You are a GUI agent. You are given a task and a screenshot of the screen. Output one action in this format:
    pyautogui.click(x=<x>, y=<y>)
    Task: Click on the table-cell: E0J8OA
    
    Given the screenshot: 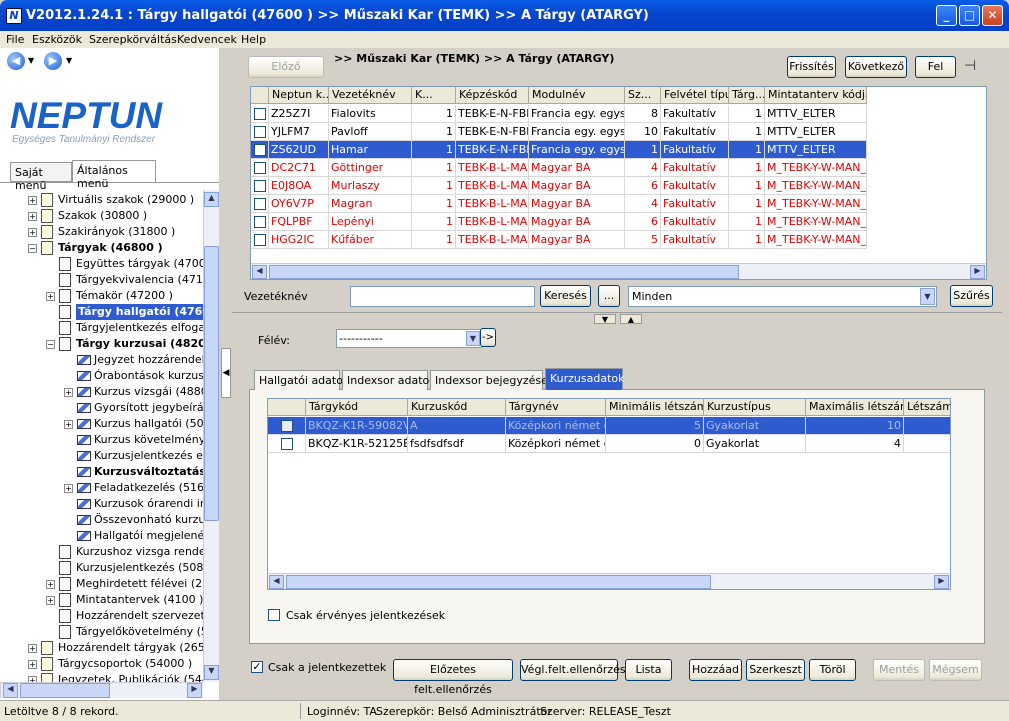 What is the action you would take?
    pyautogui.click(x=299, y=186)
    